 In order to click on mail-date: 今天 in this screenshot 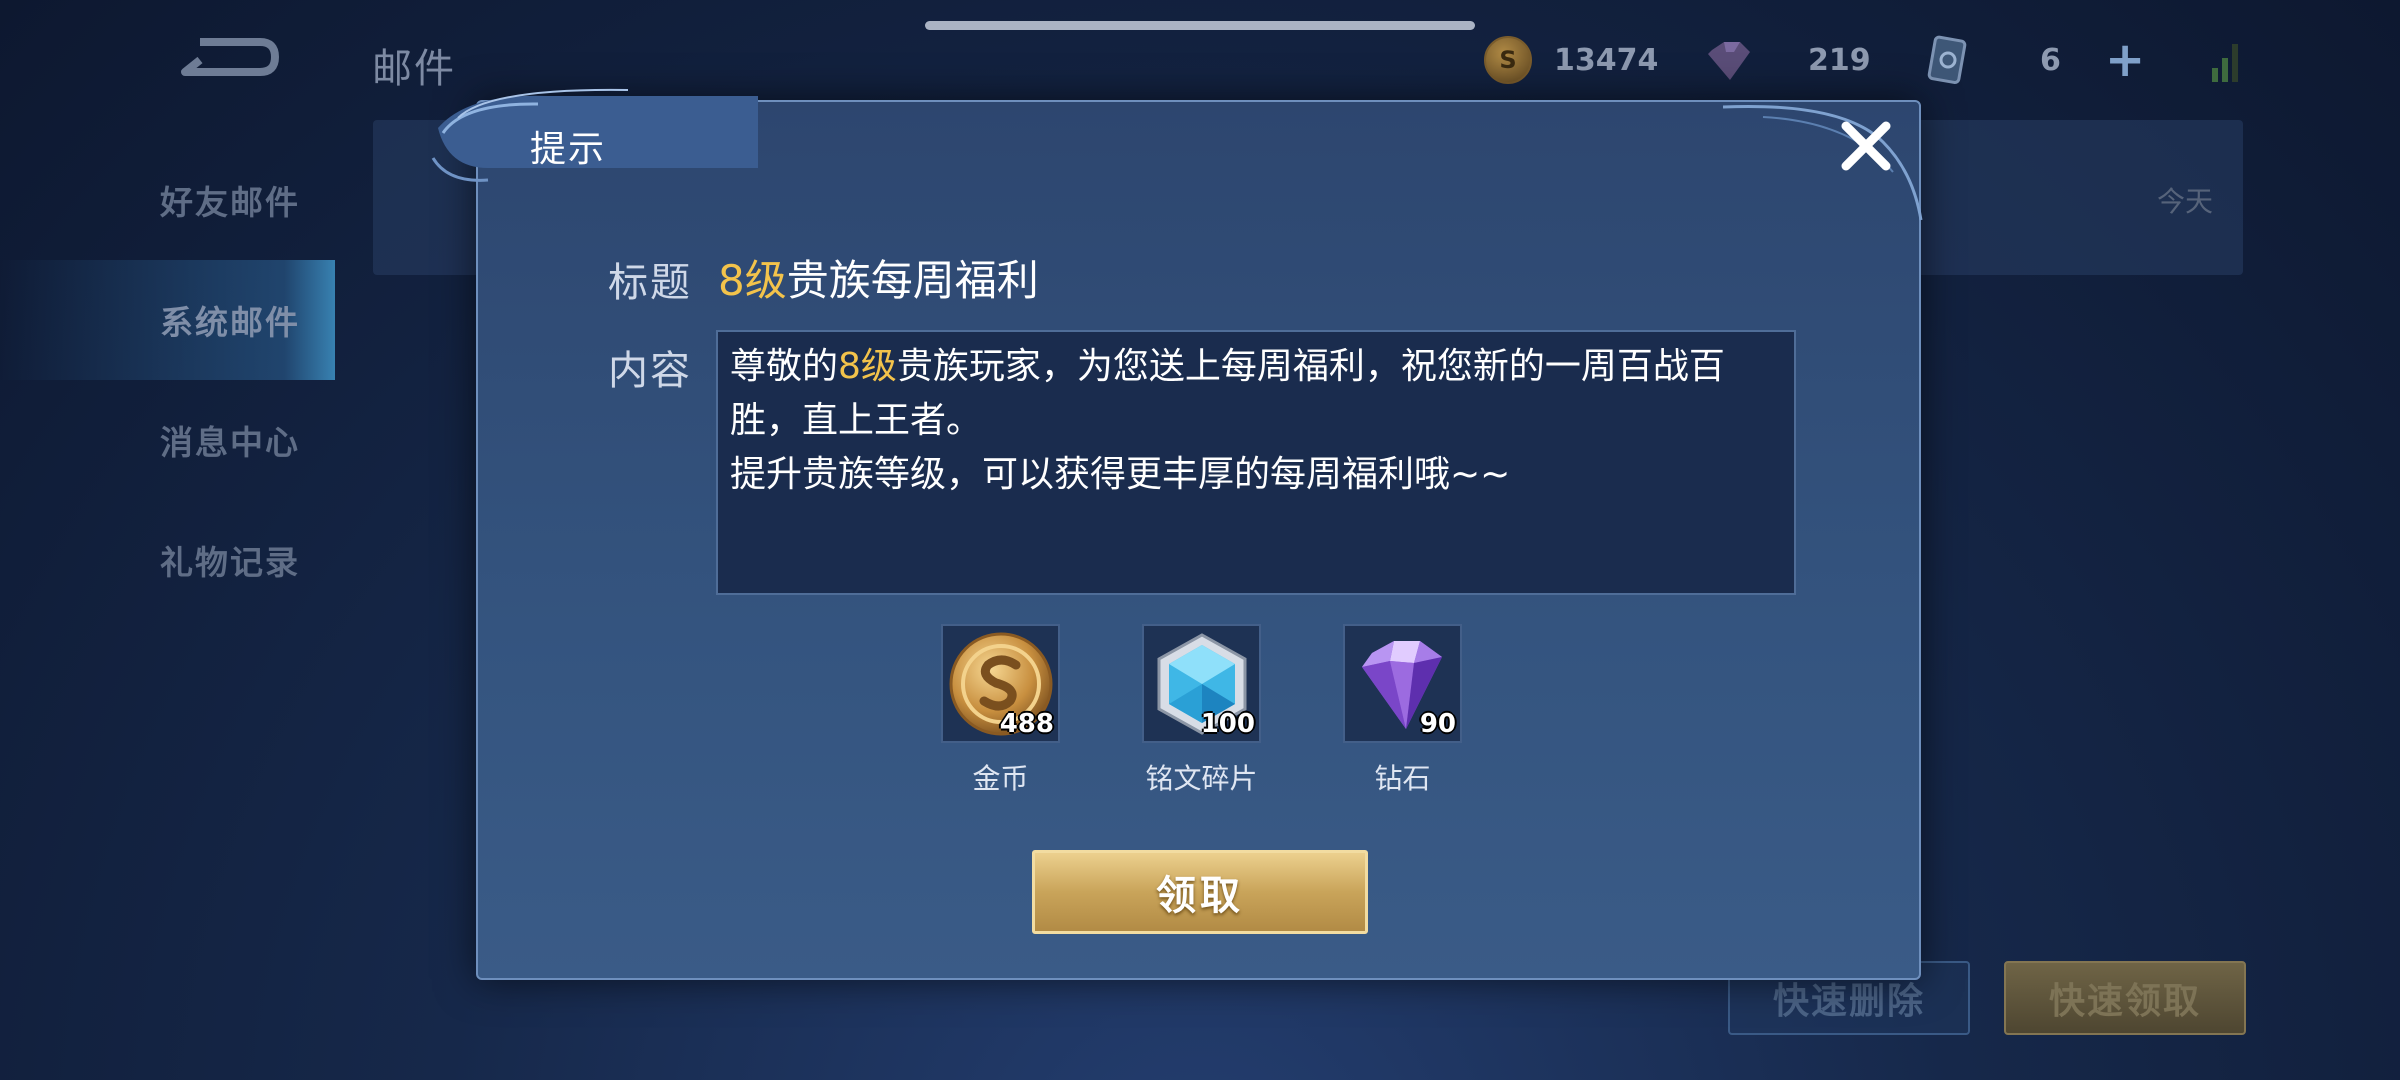, I will do `click(2184, 201)`.